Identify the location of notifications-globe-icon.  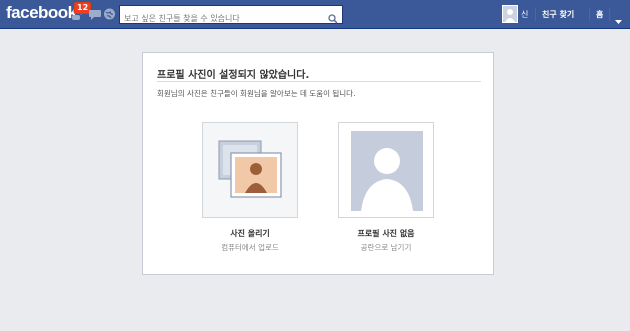
(110, 13).